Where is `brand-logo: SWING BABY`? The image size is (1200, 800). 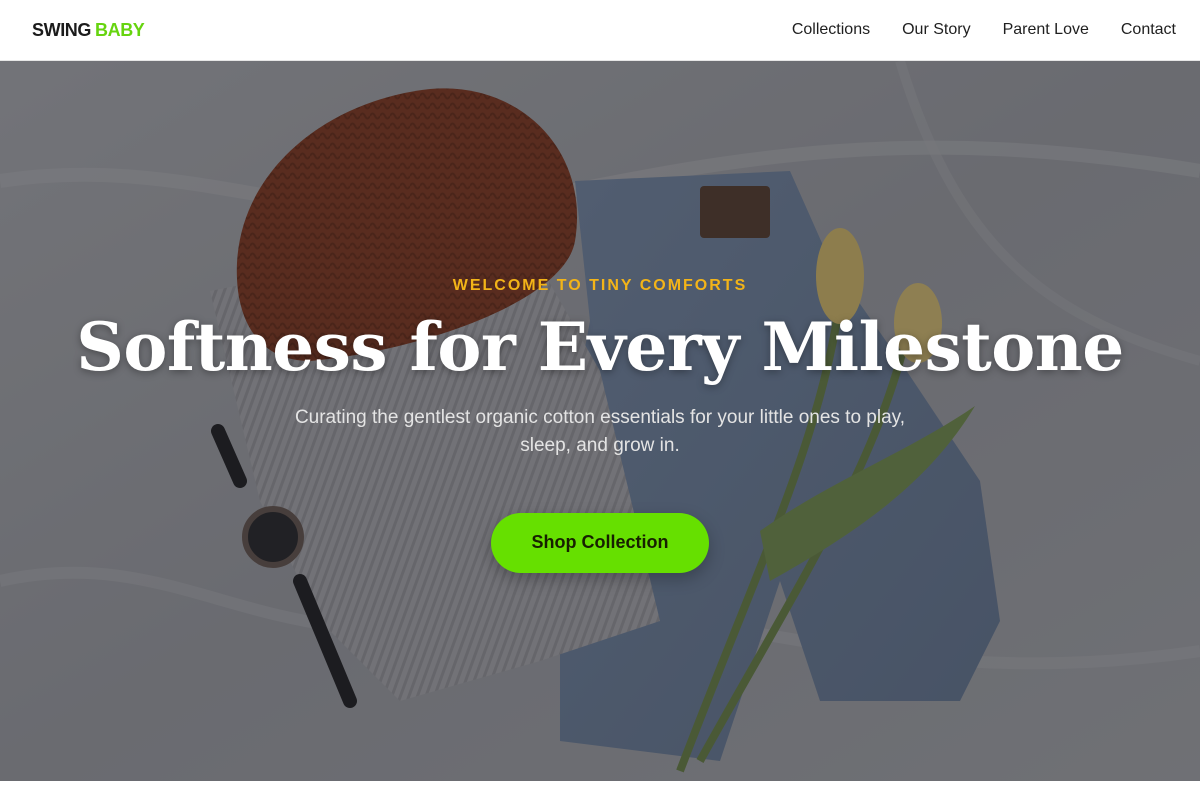
brand-logo: SWING BABY is located at coordinates (88, 30).